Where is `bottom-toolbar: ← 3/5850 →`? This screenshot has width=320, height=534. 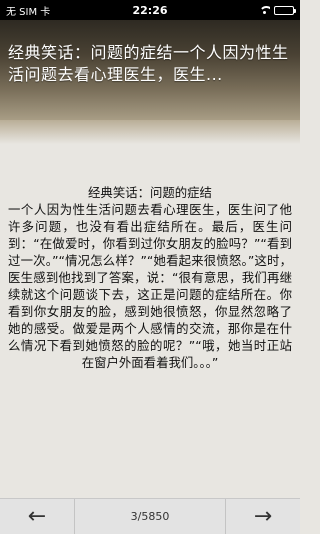 bottom-toolbar: ← 3/5850 → is located at coordinates (150, 516).